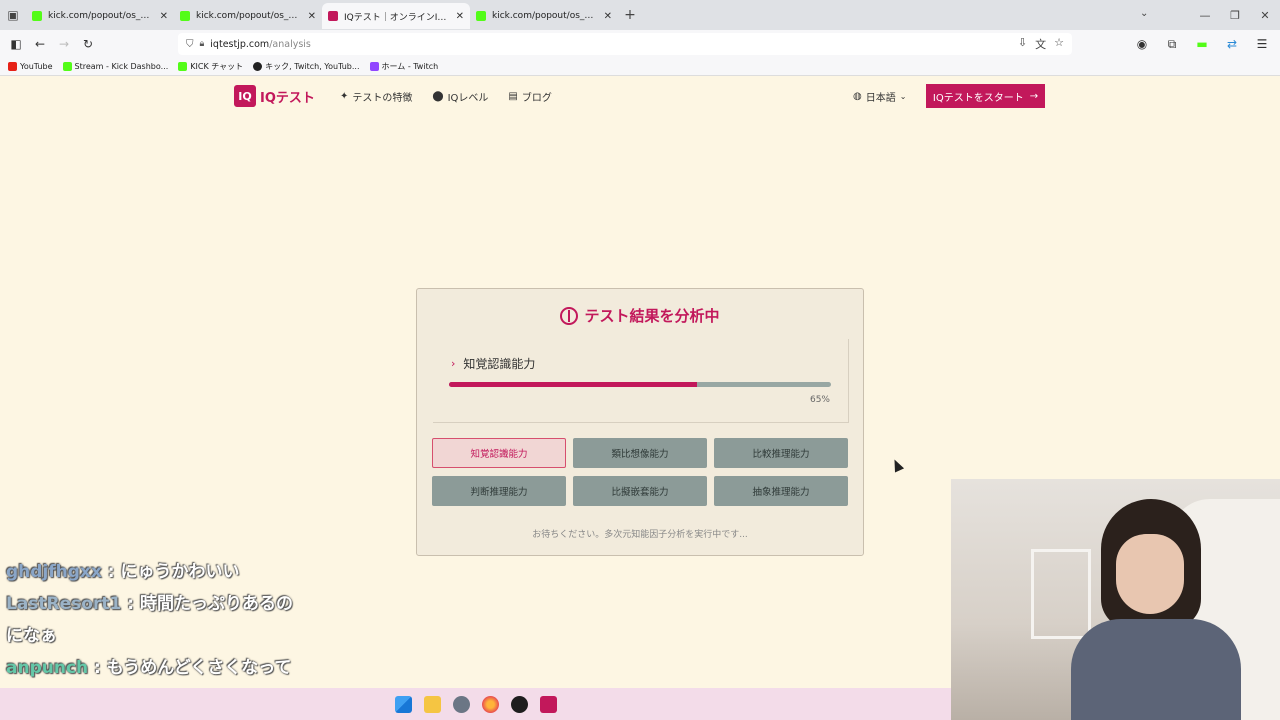 The width and height of the screenshot is (1280, 720). I want to click on browser-tab-3: IQテスト｜オンラインIQ診断・知能 ✕, so click(396, 16).